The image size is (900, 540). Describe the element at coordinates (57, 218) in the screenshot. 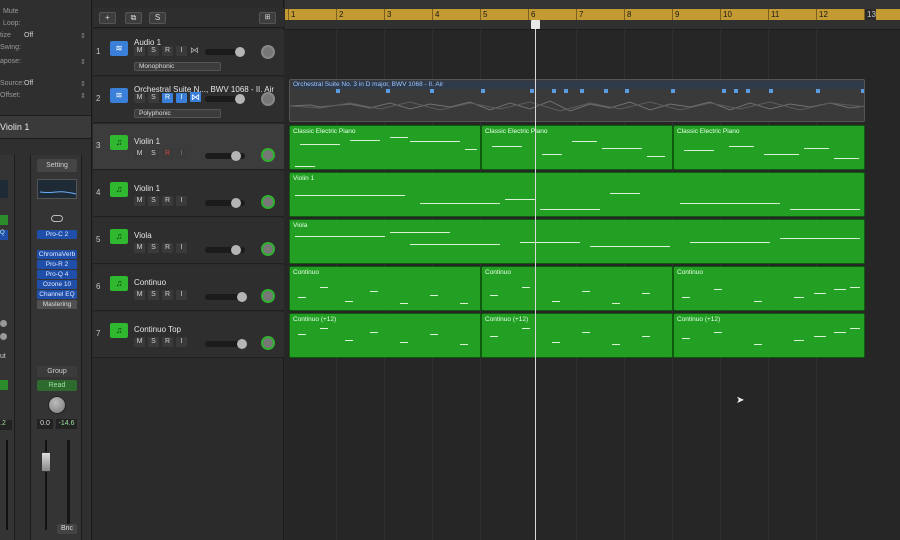

I see `link-icon` at that location.